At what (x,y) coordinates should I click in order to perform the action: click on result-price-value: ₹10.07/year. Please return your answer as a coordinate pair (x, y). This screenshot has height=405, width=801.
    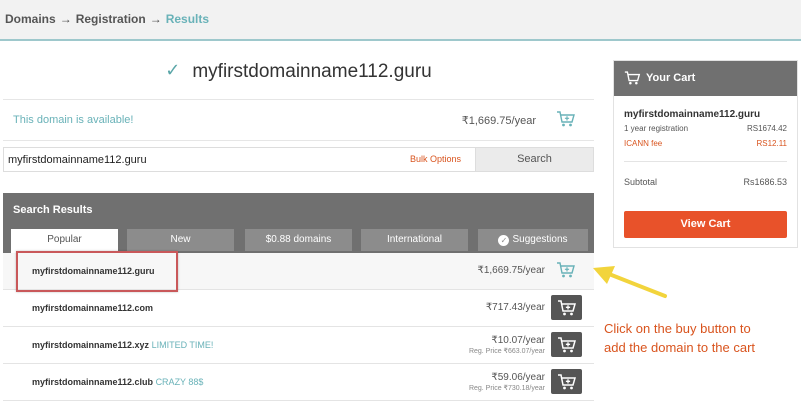
    Looking at the image, I should click on (518, 340).